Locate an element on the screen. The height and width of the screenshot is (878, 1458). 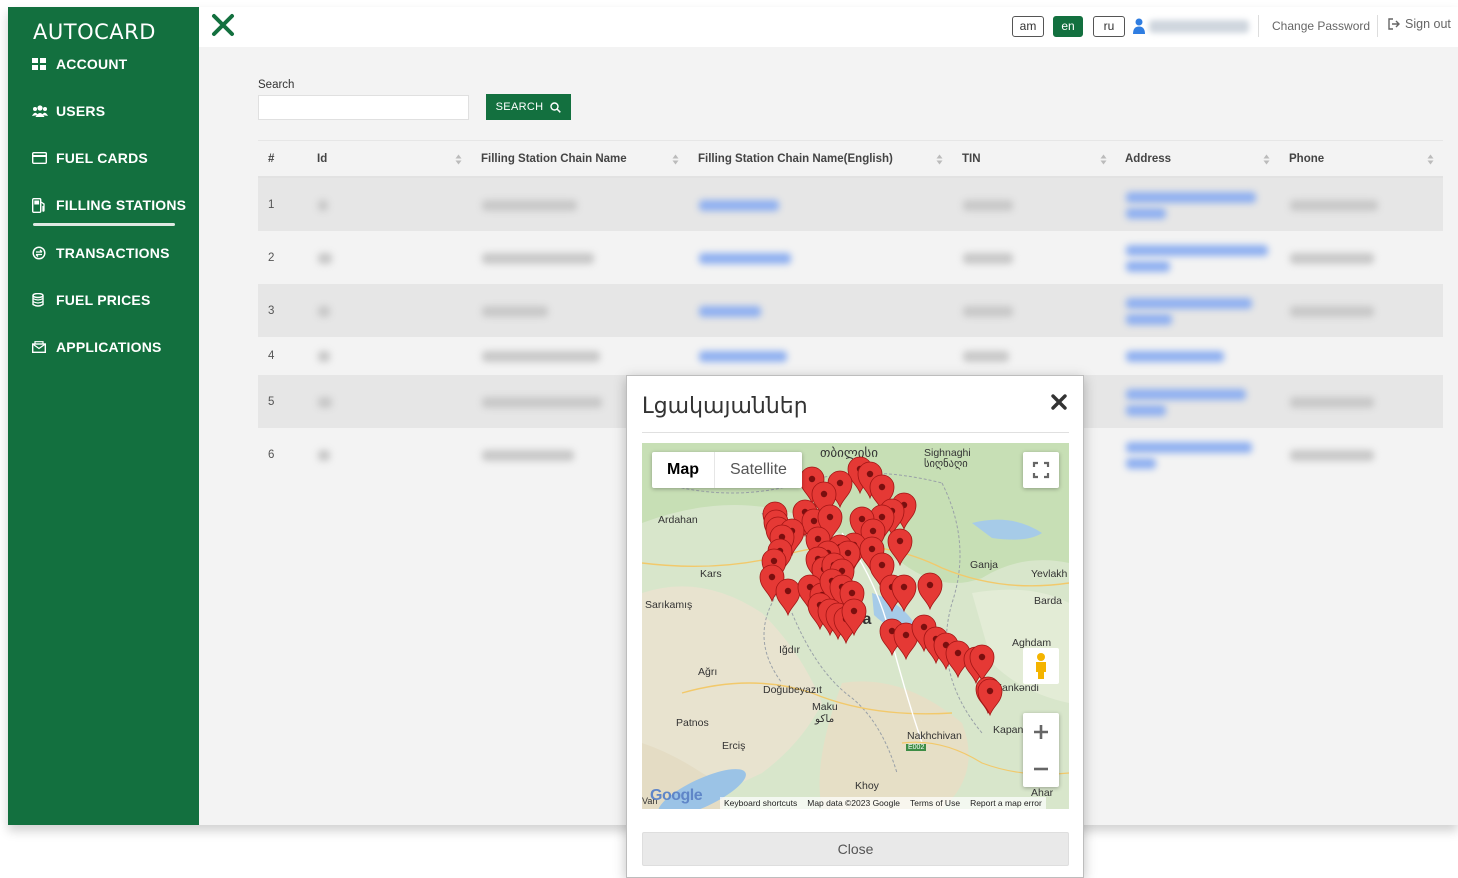
fullscreen-icon is located at coordinates (1041, 470).